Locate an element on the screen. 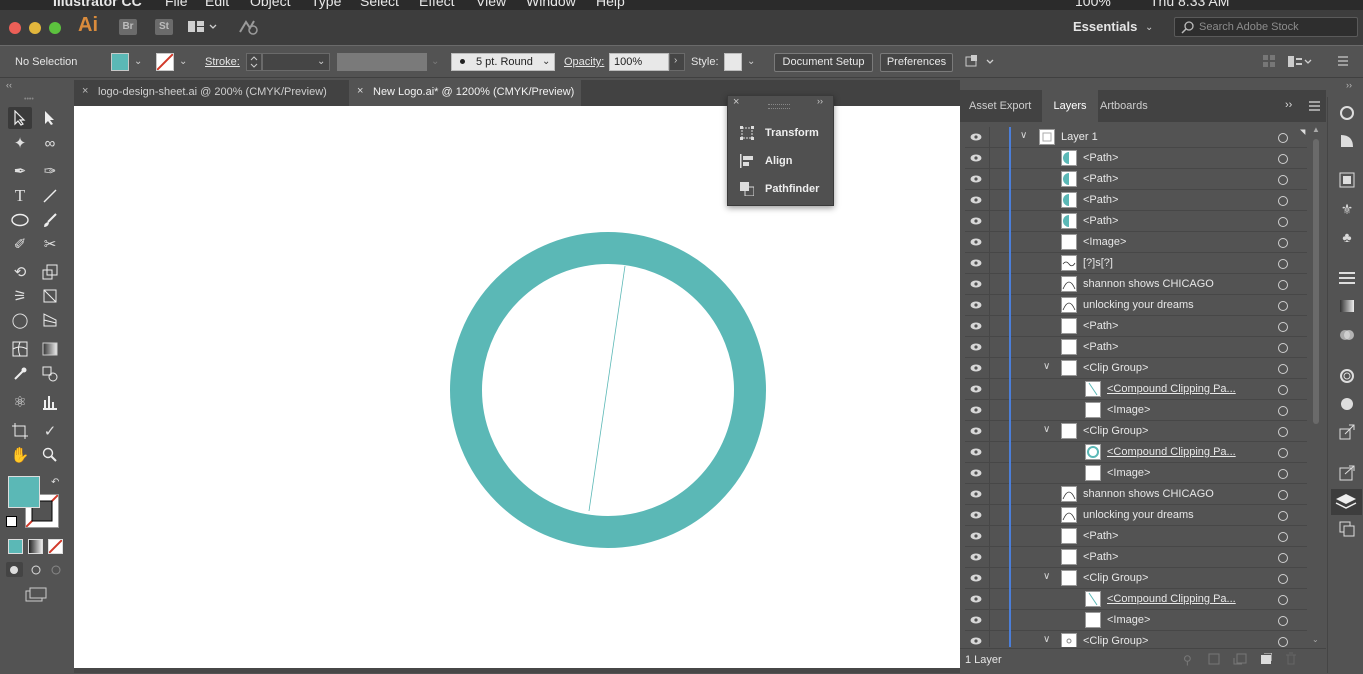 The image size is (1363, 674). symbols-icon: ♣ is located at coordinates (1347, 237).